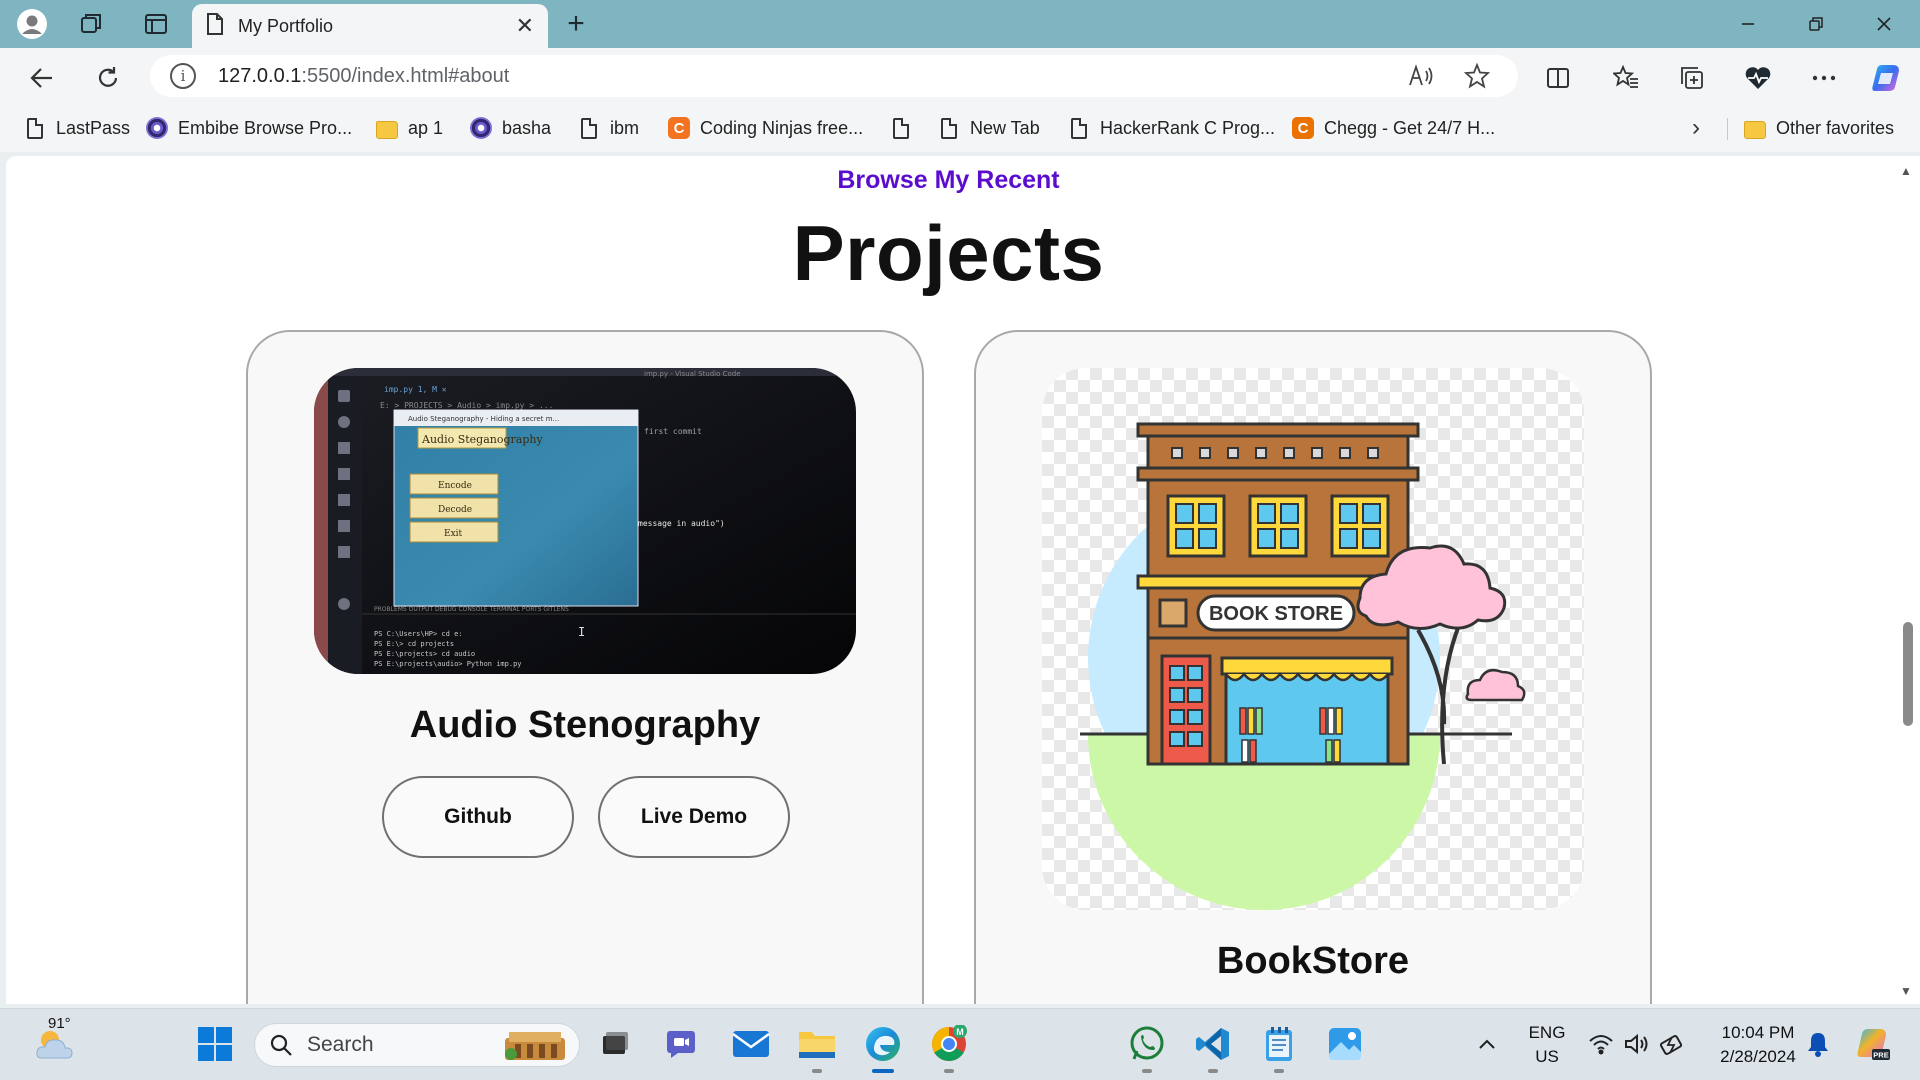  What do you see at coordinates (1547, 1045) in the screenshot?
I see `language-indicator: ENG US` at bounding box center [1547, 1045].